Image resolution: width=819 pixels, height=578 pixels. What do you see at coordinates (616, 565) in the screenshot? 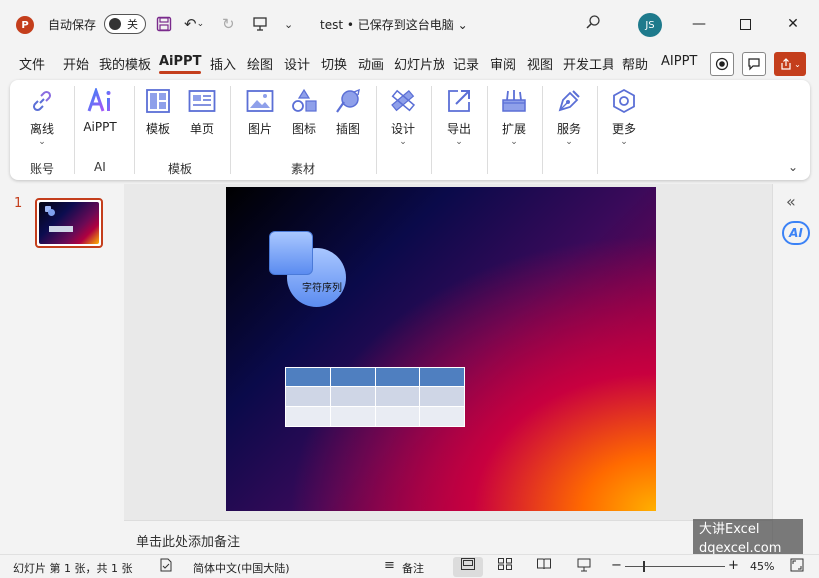
I see `zoom-out-icon: −` at bounding box center [616, 565].